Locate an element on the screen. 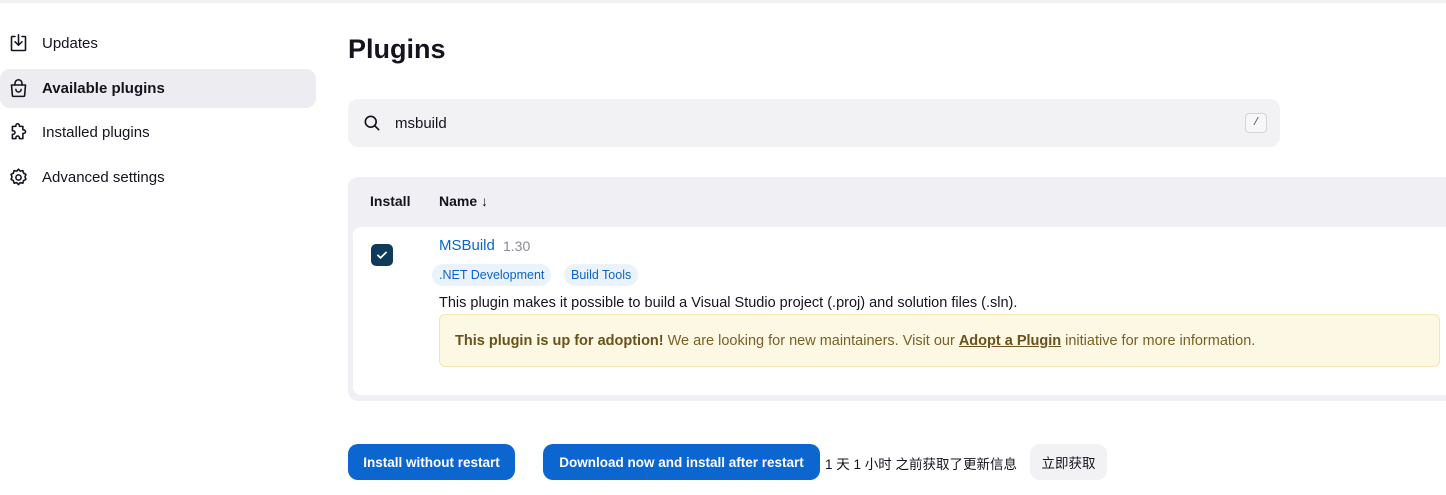  page-title: Plugins is located at coordinates (397, 49).